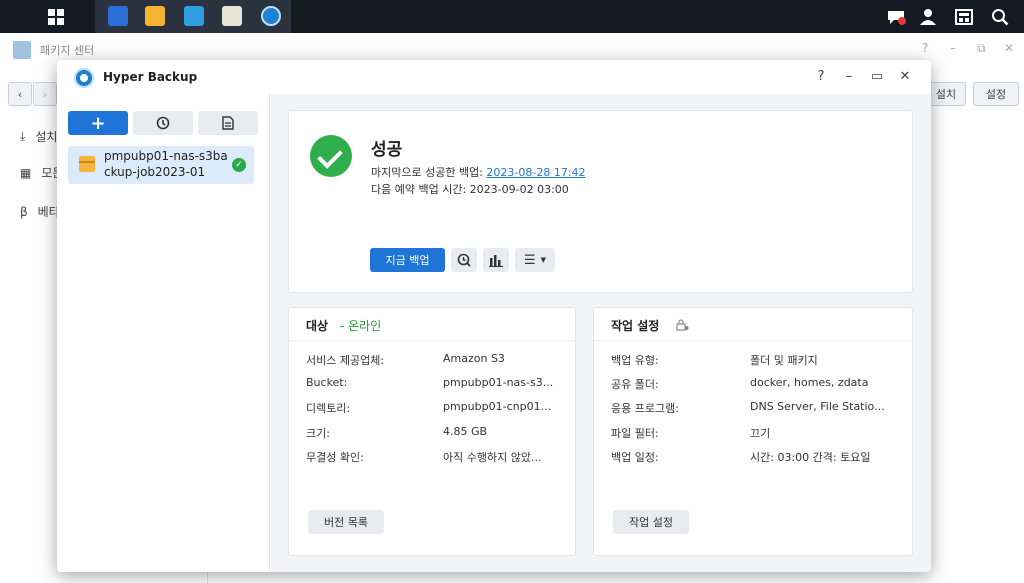  What do you see at coordinates (155, 16) in the screenshot?
I see `file-station-icon` at bounding box center [155, 16].